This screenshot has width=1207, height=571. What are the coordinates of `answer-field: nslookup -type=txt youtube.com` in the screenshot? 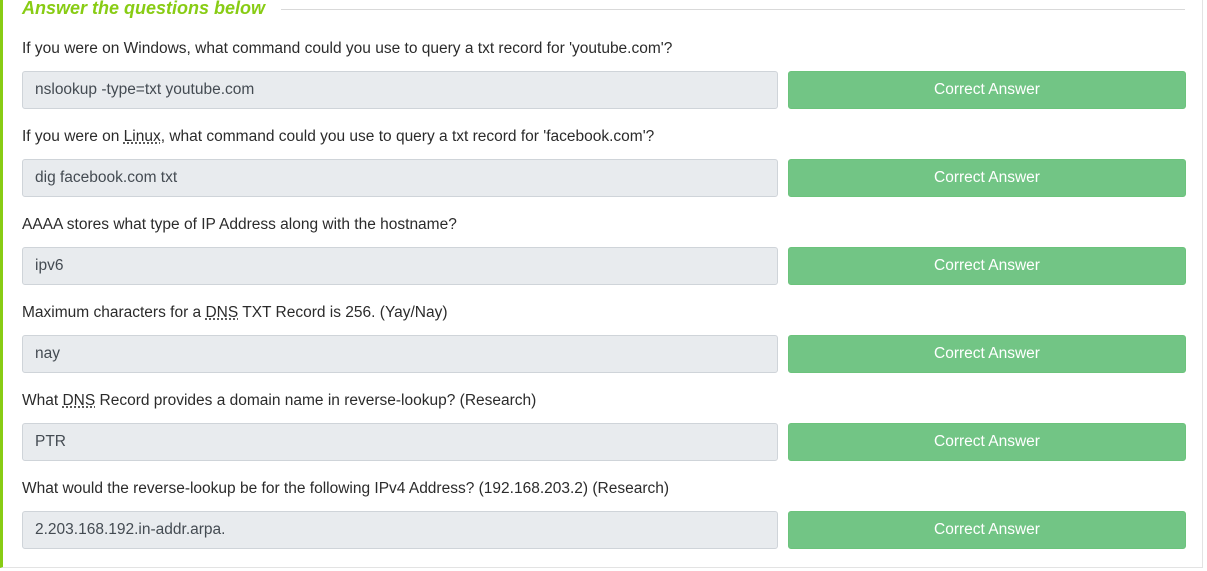 It's located at (400, 90).